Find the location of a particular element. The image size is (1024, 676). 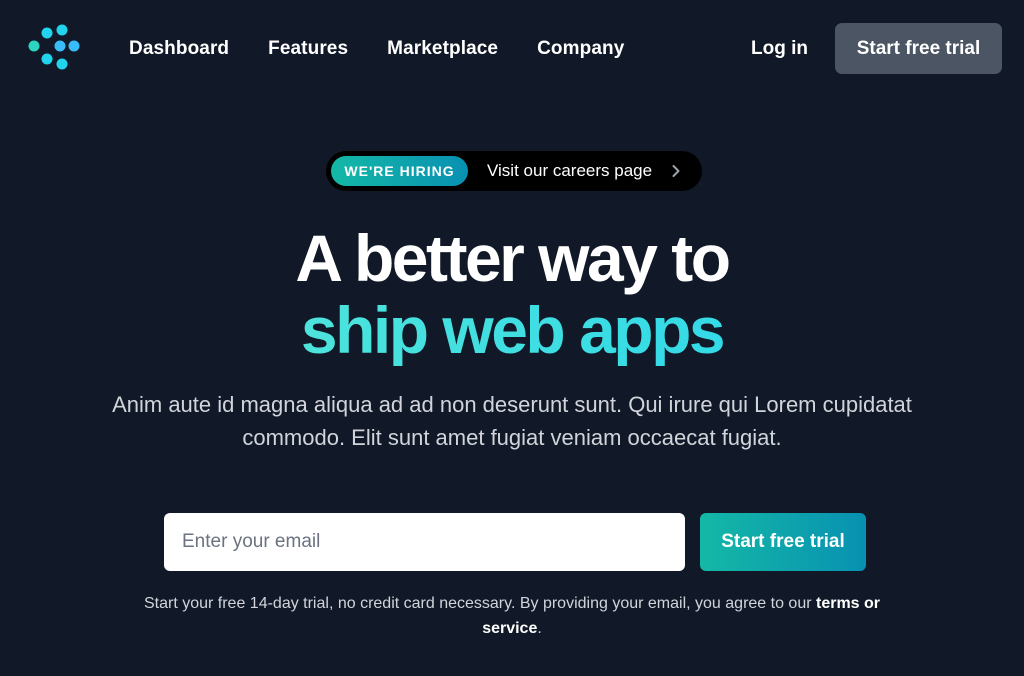

login-link: Log in is located at coordinates (779, 49).